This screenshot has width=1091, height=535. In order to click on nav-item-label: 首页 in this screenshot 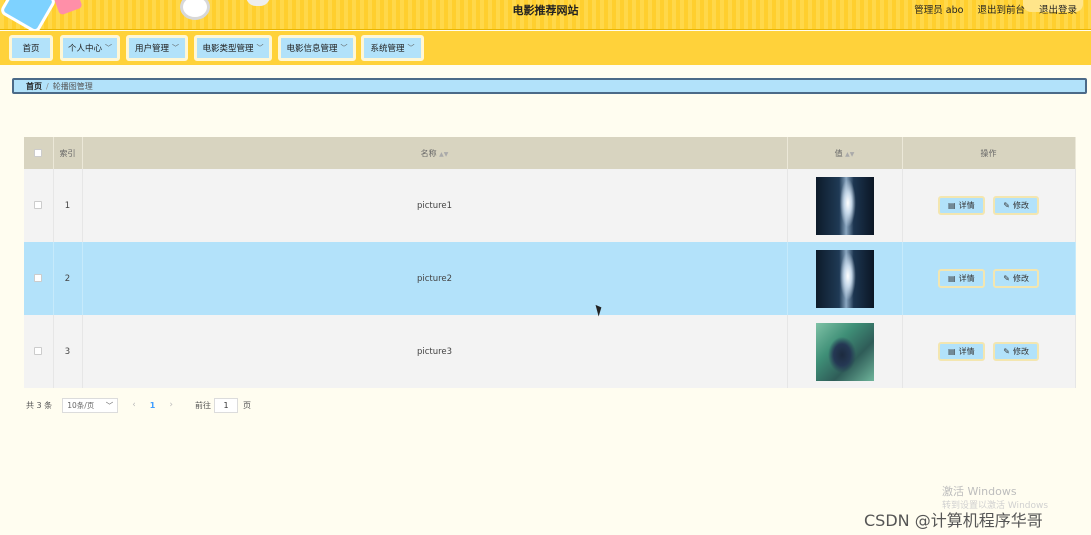, I will do `click(31, 49)`.